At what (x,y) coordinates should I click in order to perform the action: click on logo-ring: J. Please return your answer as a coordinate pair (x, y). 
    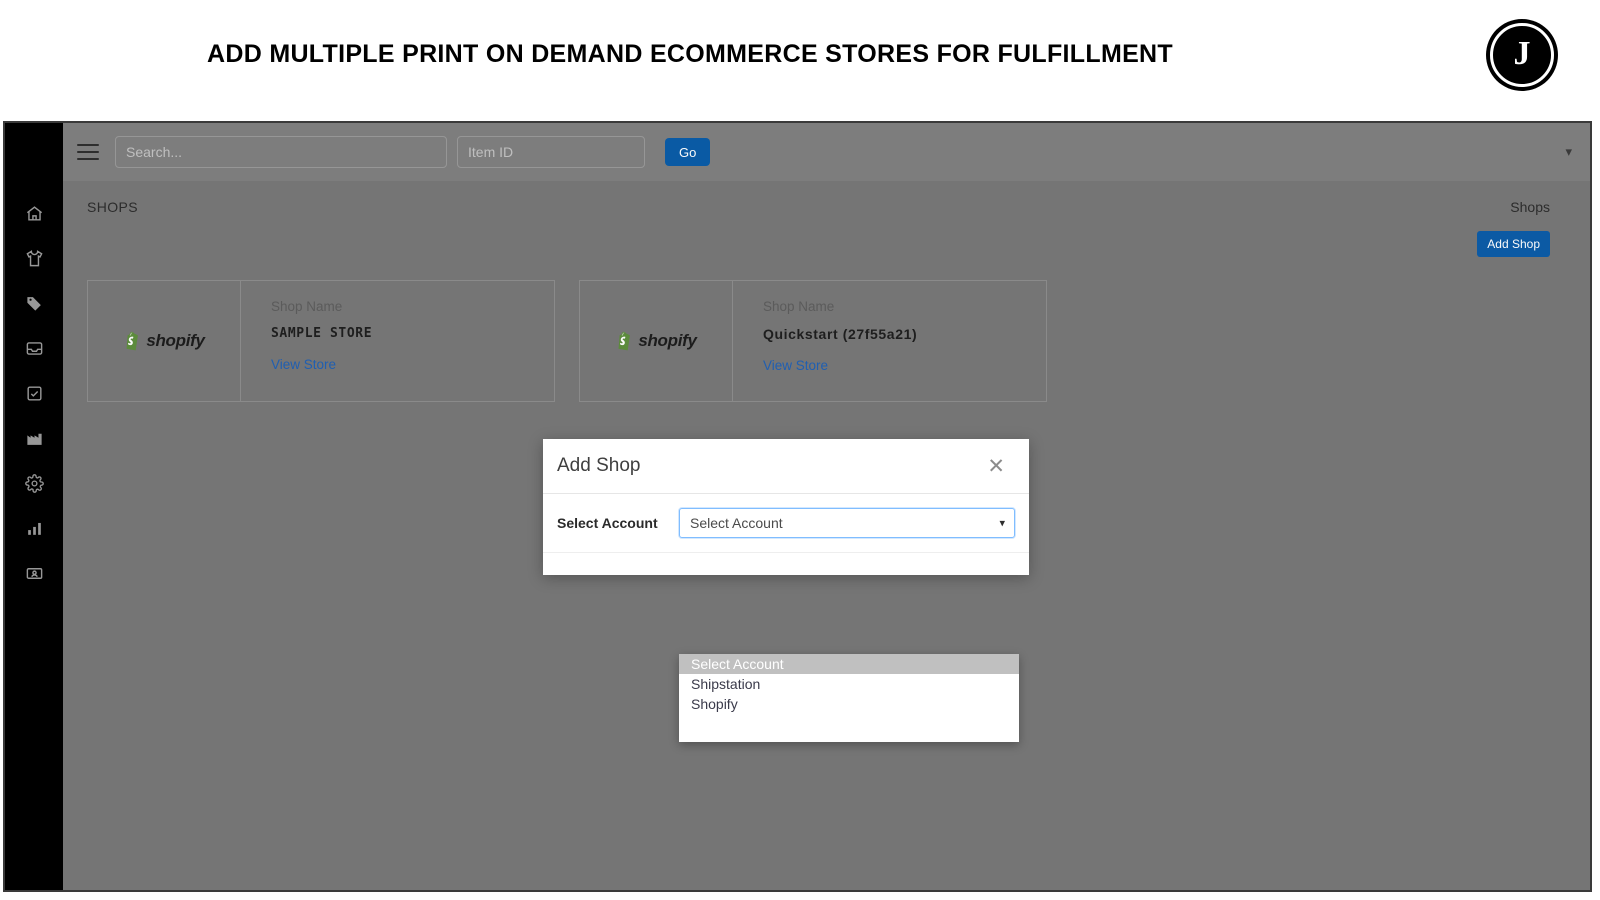
    Looking at the image, I should click on (1522, 55).